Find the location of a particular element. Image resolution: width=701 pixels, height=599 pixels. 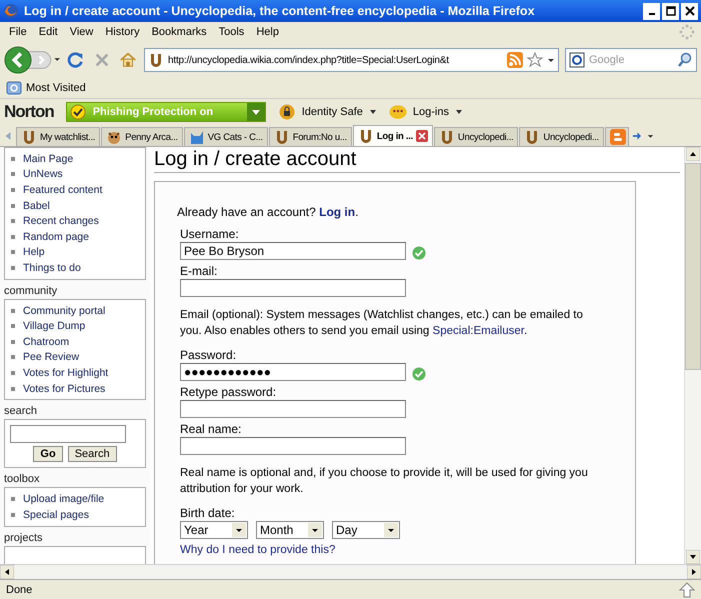

menu-item: History is located at coordinates (122, 32).